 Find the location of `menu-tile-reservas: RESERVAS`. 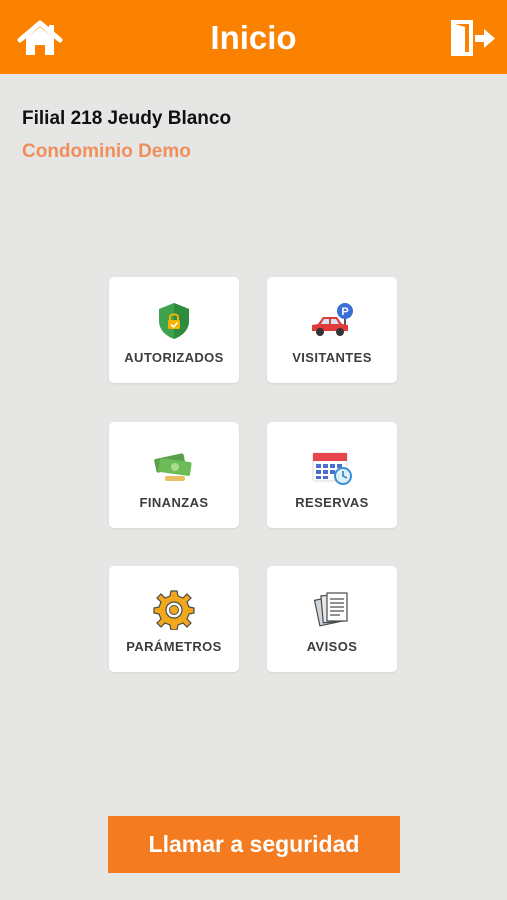

menu-tile-reservas: RESERVAS is located at coordinates (332, 475).